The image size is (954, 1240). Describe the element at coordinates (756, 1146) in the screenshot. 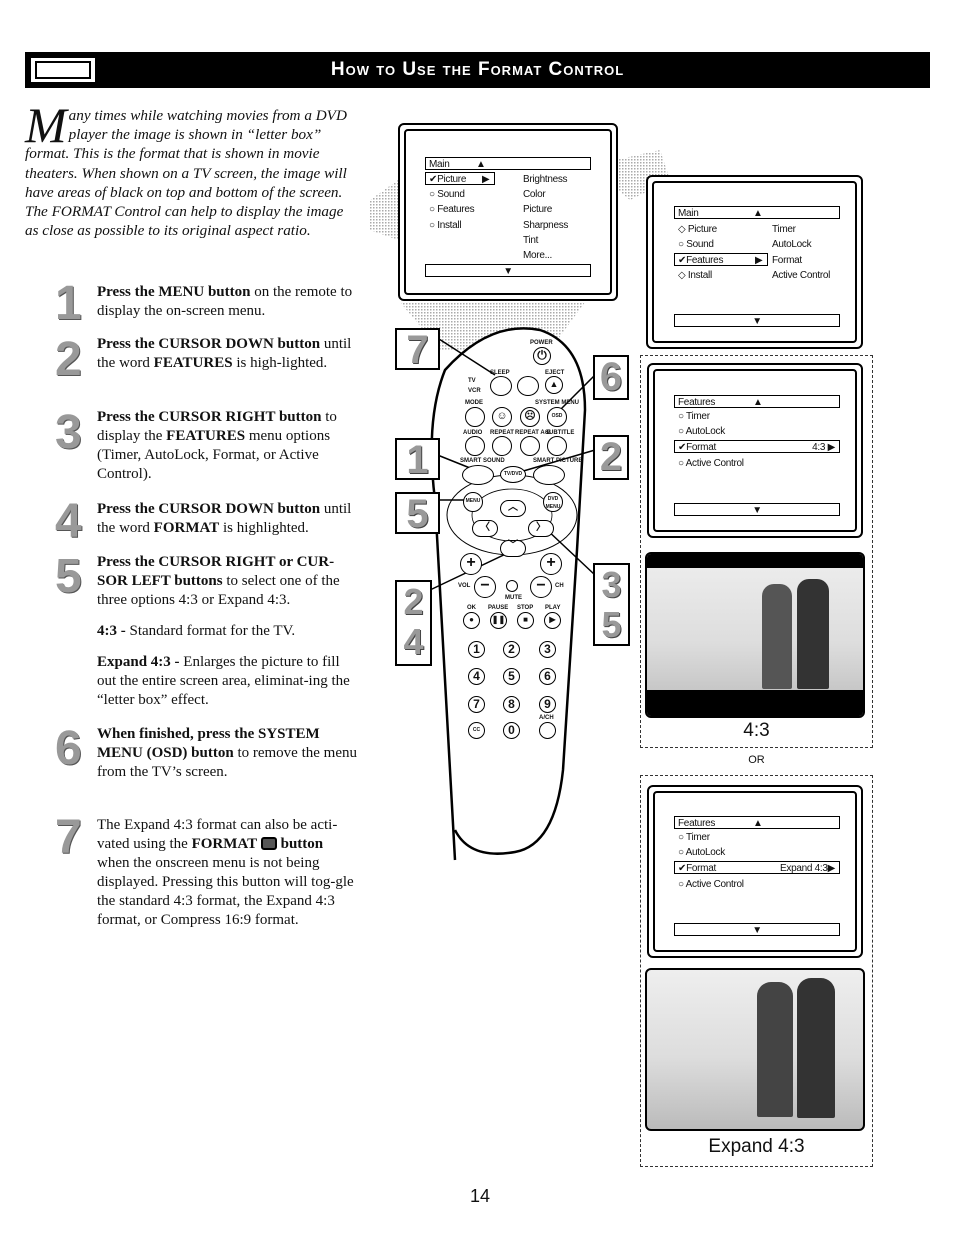

I see `caption-expand: Expand 4:3` at that location.